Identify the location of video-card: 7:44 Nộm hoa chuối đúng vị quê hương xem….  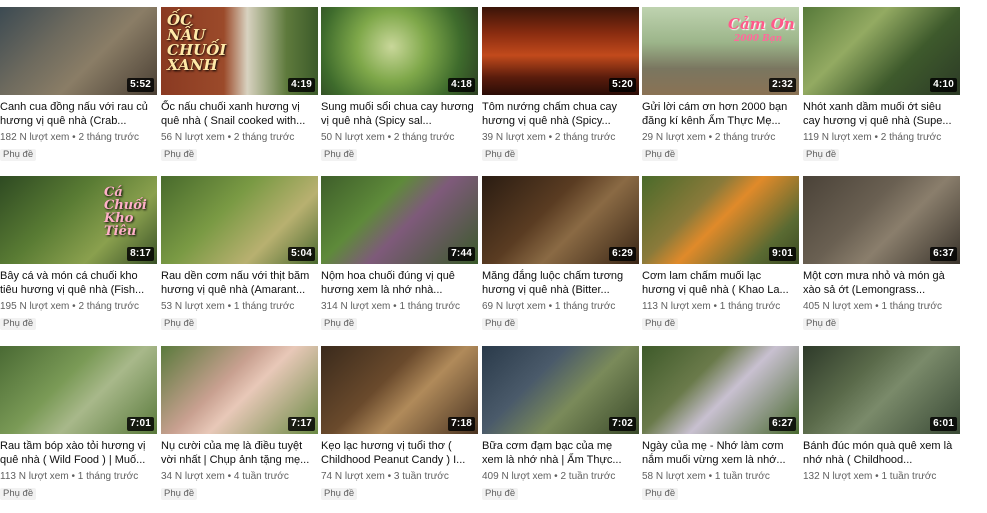
(399, 257).